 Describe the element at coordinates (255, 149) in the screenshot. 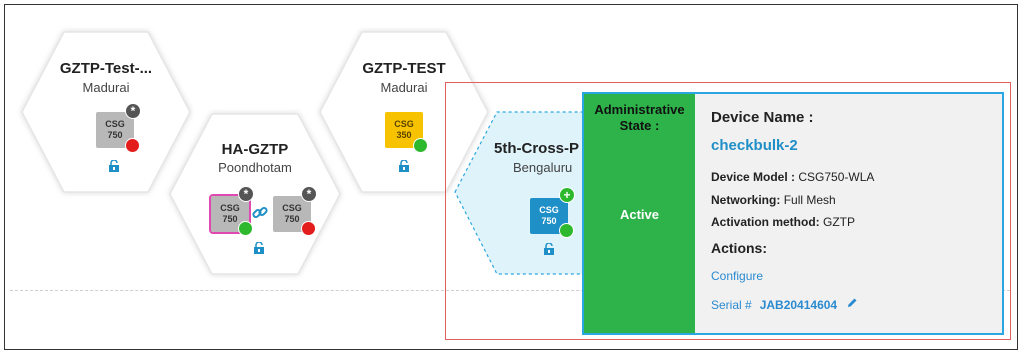

I see `hex-title: HA-GZTP` at that location.